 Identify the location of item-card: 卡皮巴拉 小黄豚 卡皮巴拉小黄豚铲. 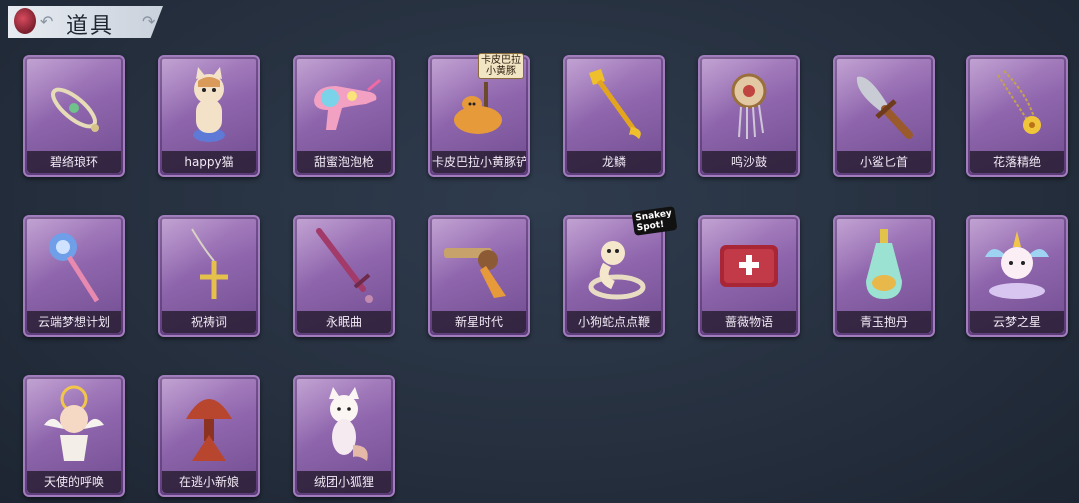
(479, 115).